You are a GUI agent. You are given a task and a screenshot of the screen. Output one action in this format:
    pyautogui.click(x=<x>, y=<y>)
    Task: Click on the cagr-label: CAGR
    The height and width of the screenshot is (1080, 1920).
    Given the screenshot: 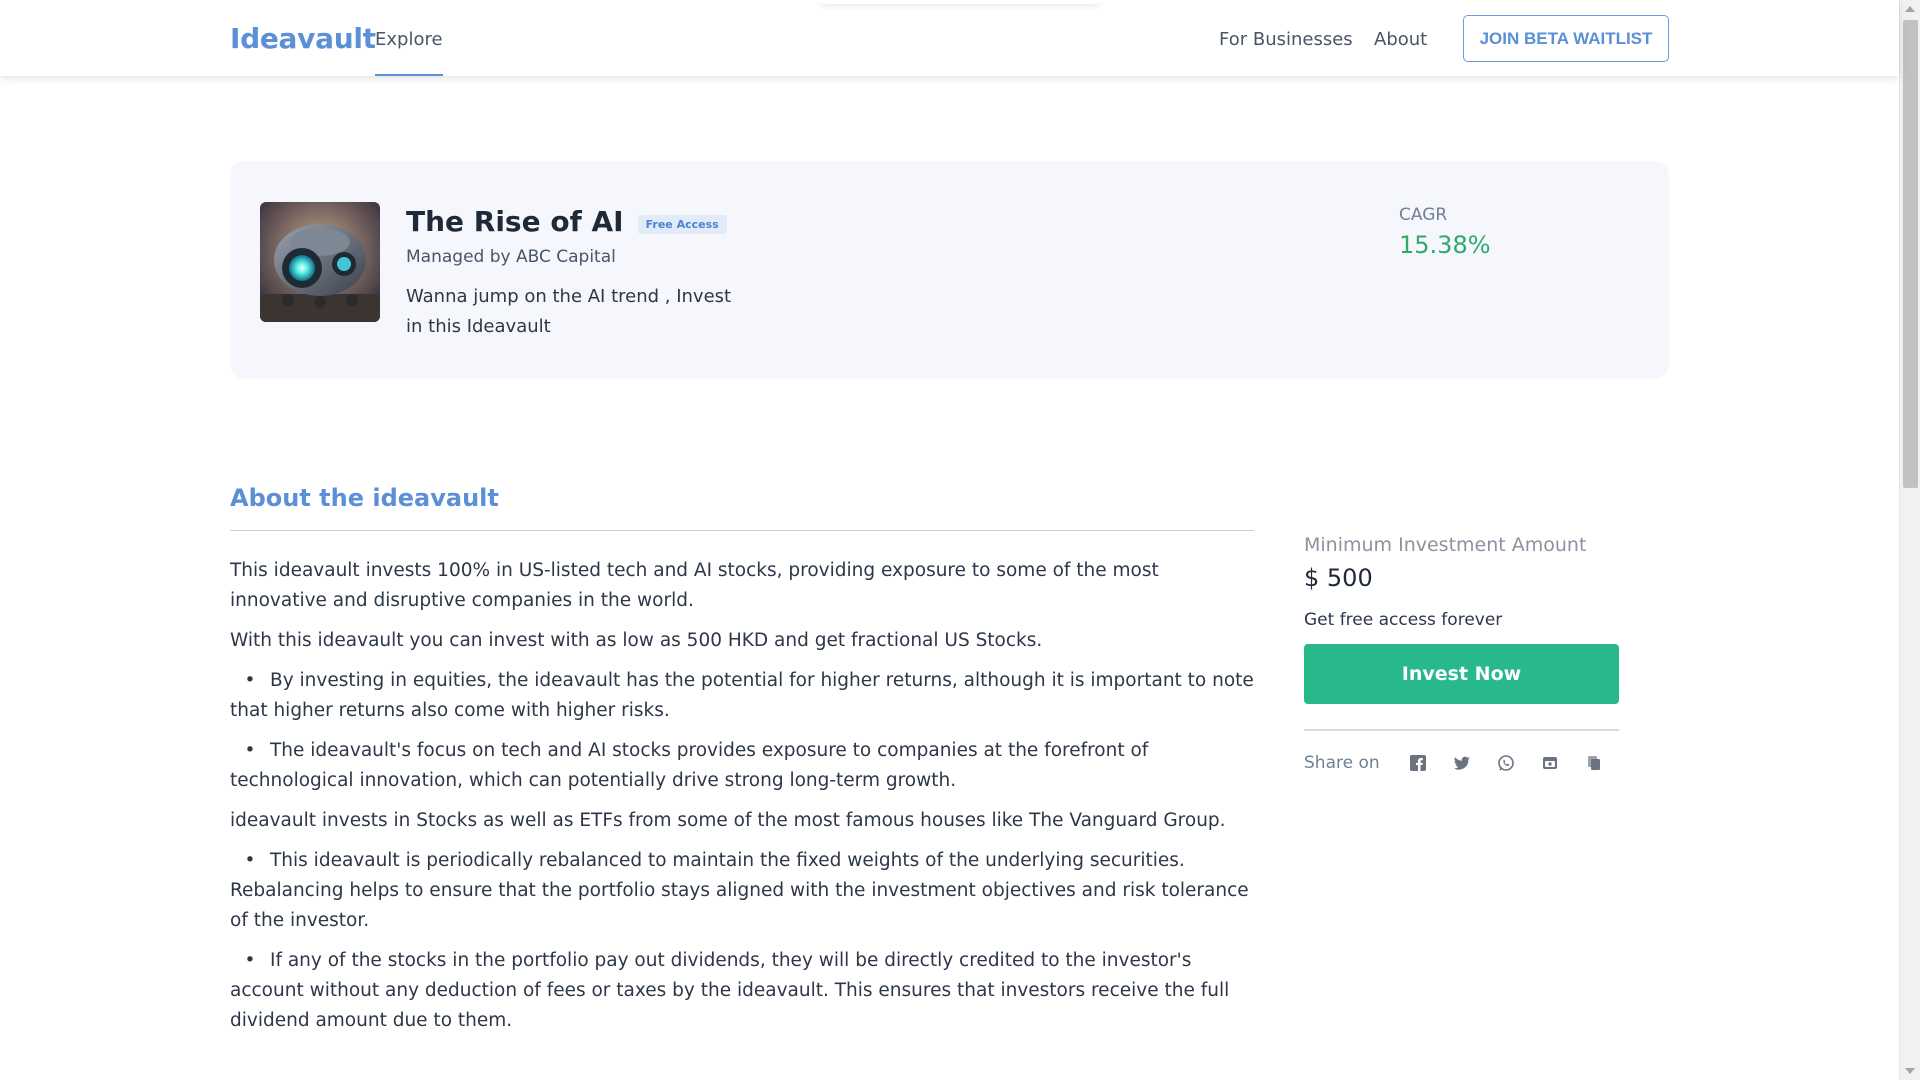 What is the action you would take?
    pyautogui.click(x=1423, y=215)
    